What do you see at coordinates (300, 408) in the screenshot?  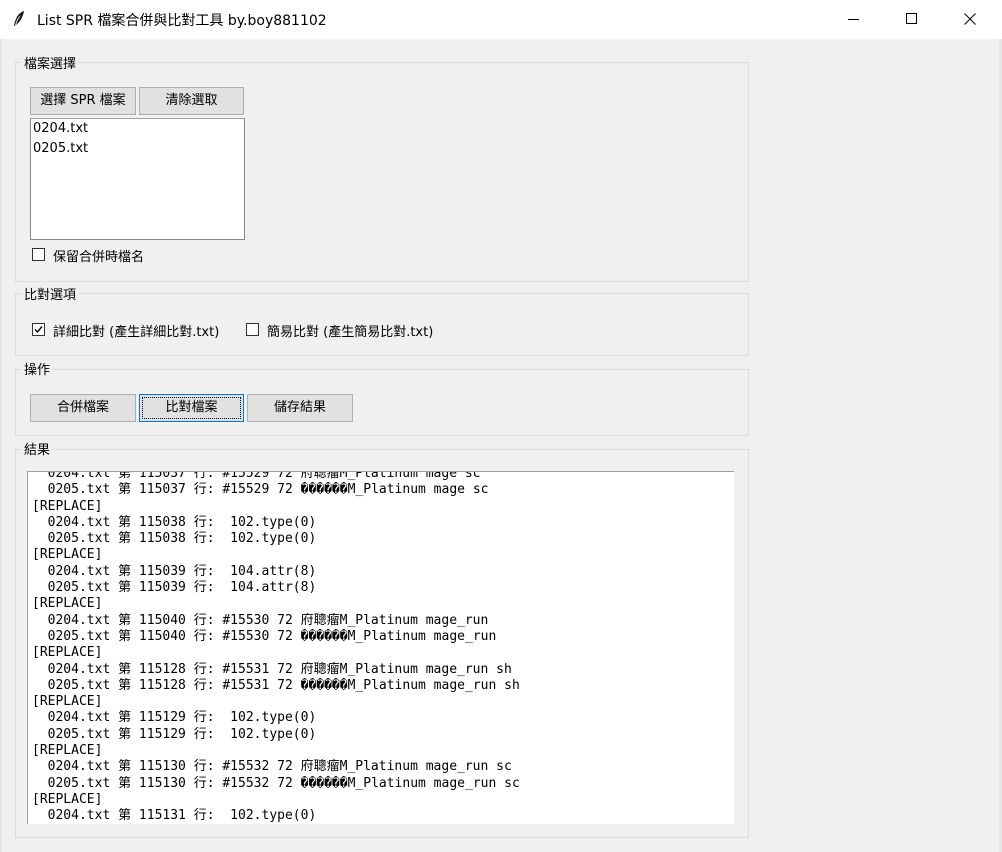 I see `save-results-button: 儲存結果` at bounding box center [300, 408].